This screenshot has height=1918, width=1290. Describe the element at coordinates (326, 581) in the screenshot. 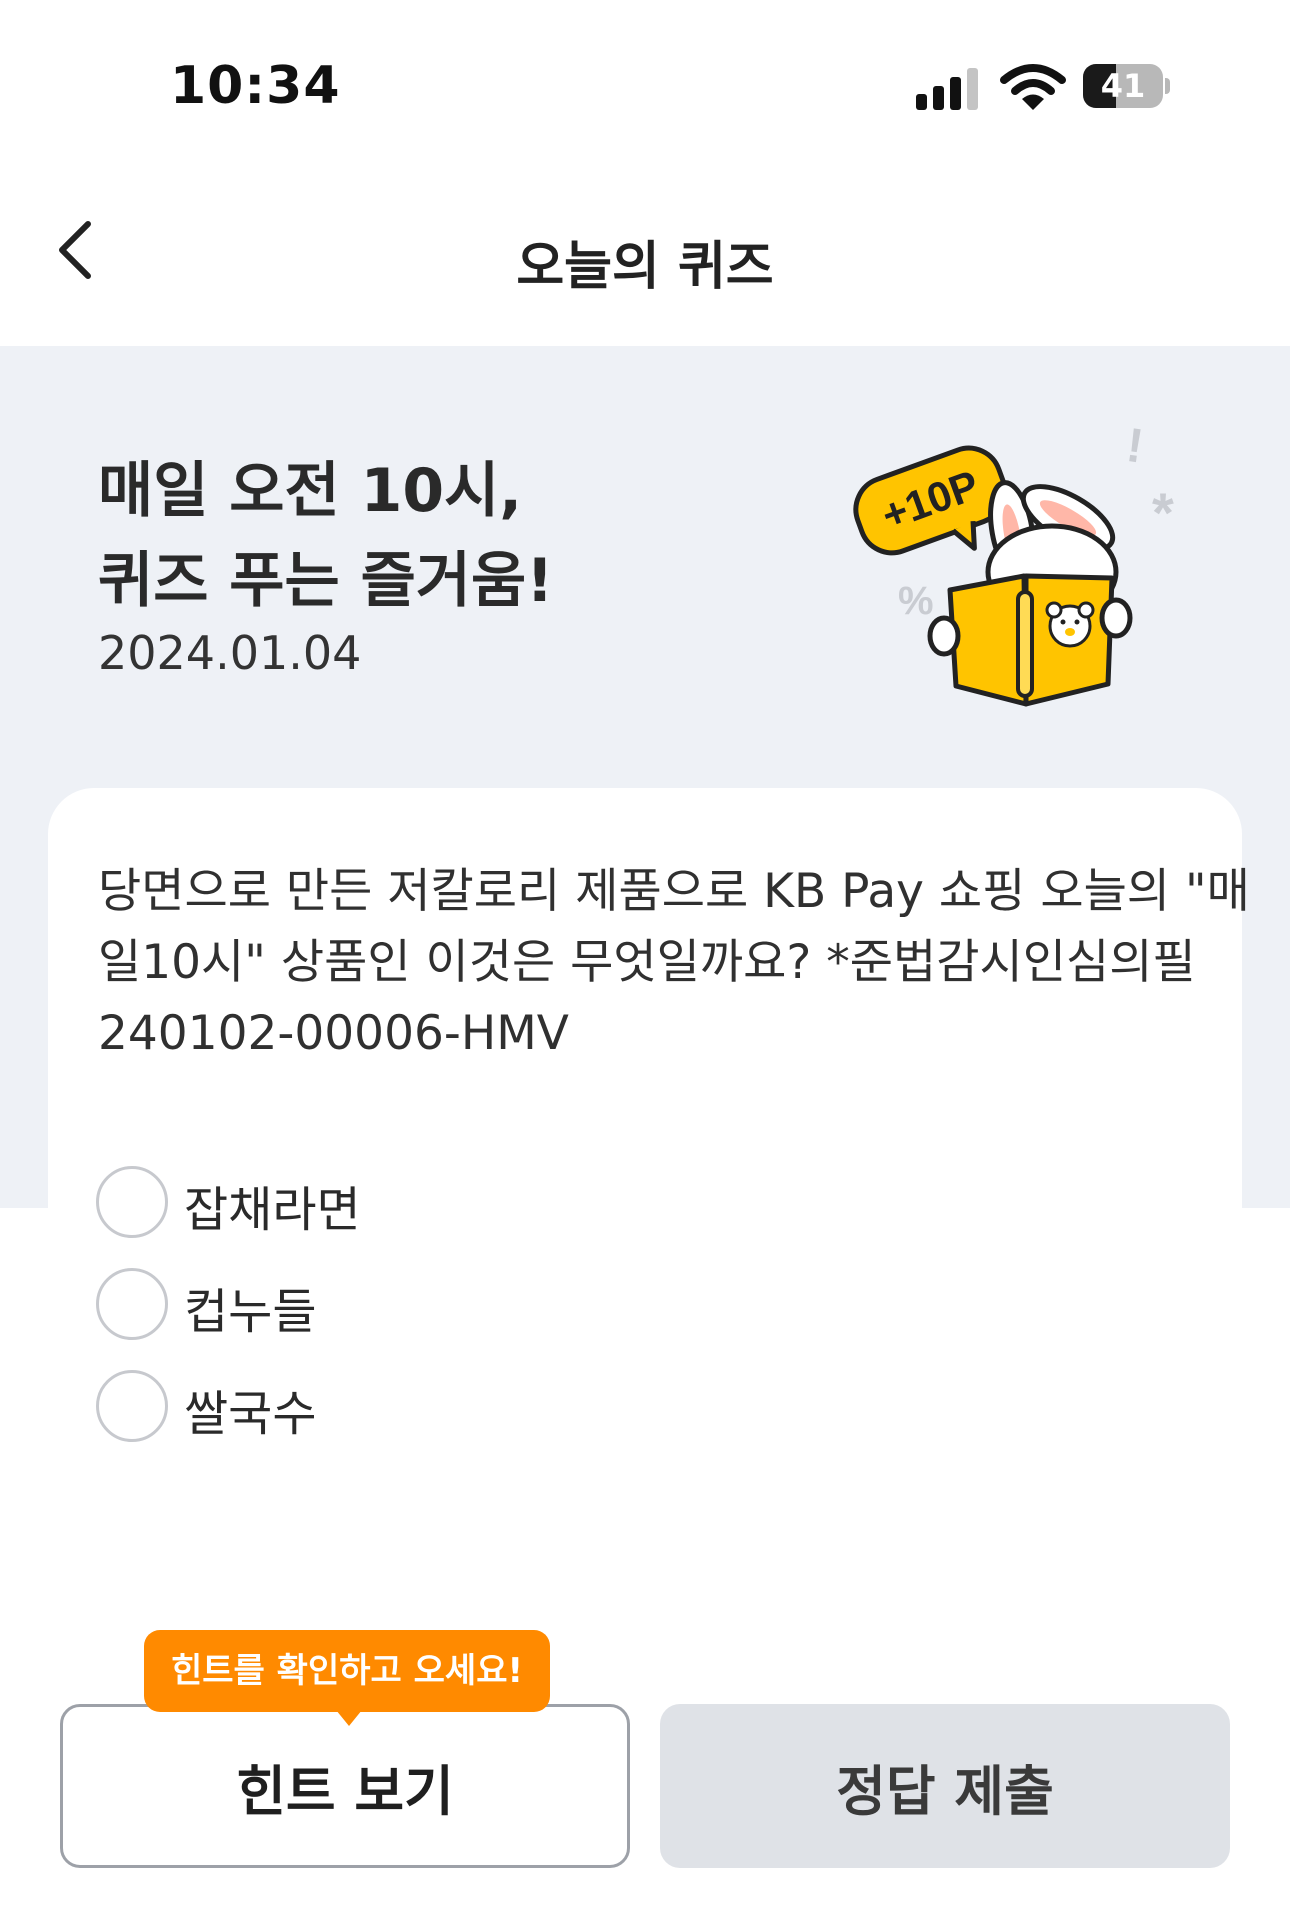

I see `hero-title-line: 퀴즈 푸는 즐거움!` at that location.